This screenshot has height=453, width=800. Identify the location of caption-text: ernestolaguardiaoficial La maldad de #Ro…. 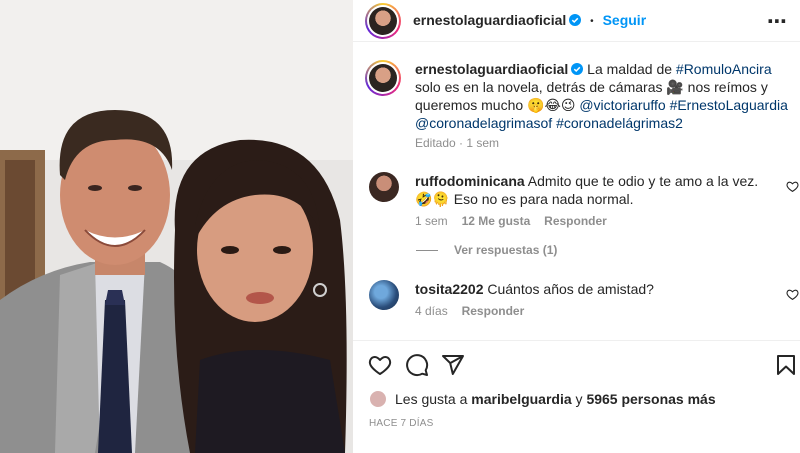
(605, 96).